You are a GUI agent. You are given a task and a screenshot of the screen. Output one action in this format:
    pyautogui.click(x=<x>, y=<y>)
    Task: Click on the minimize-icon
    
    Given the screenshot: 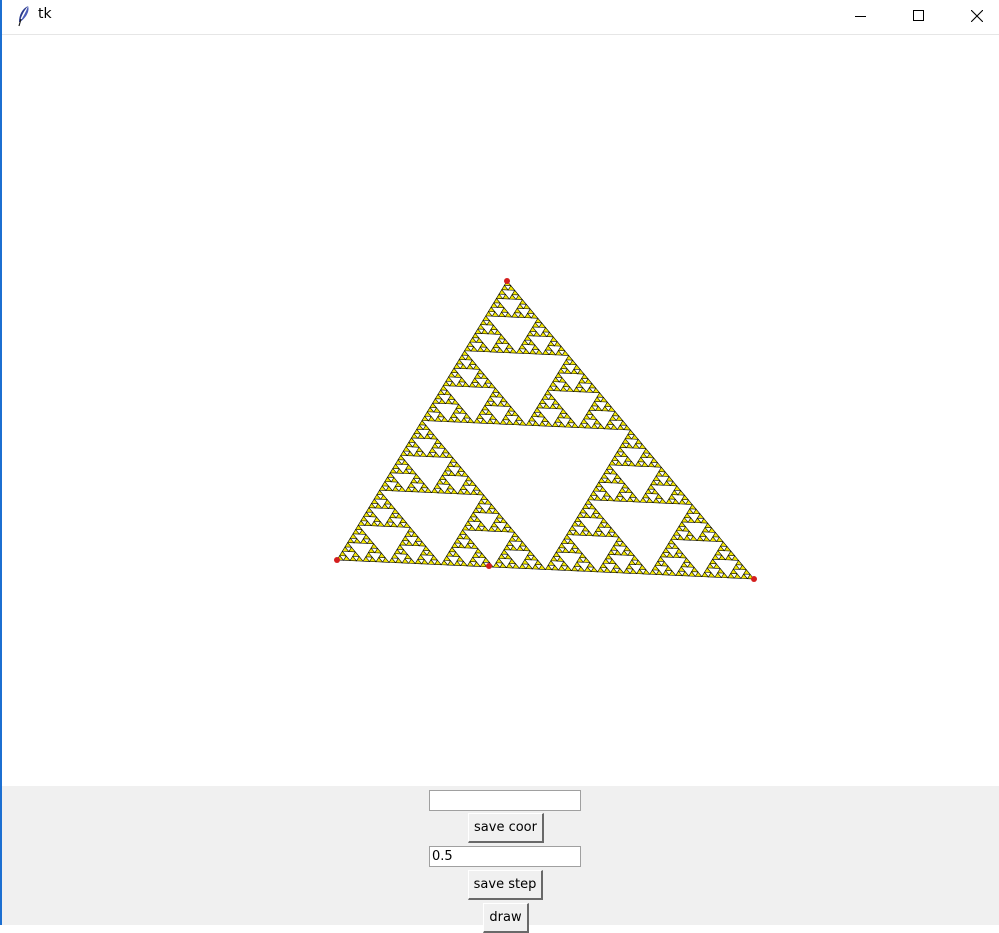 What is the action you would take?
    pyautogui.click(x=861, y=16)
    